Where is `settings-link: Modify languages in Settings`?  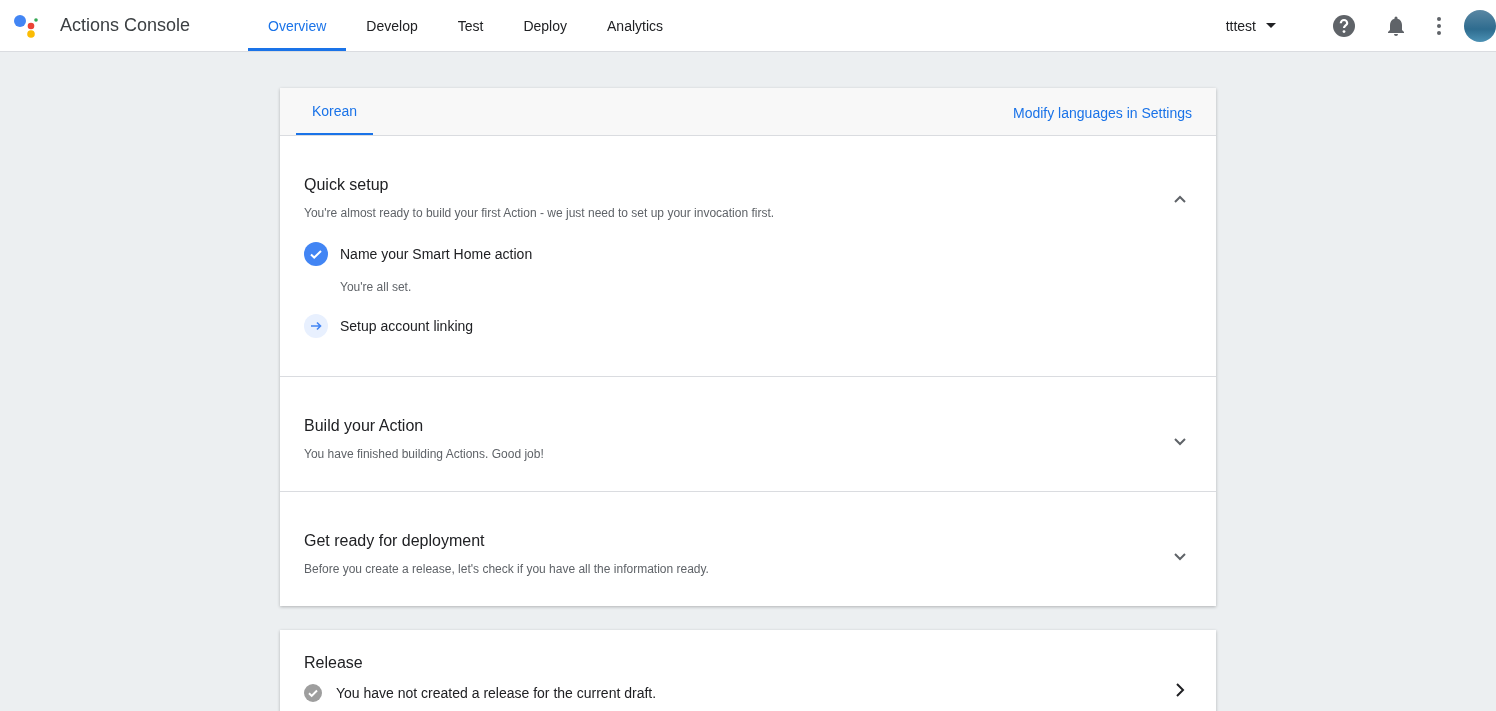 settings-link: Modify languages in Settings is located at coordinates (1102, 113).